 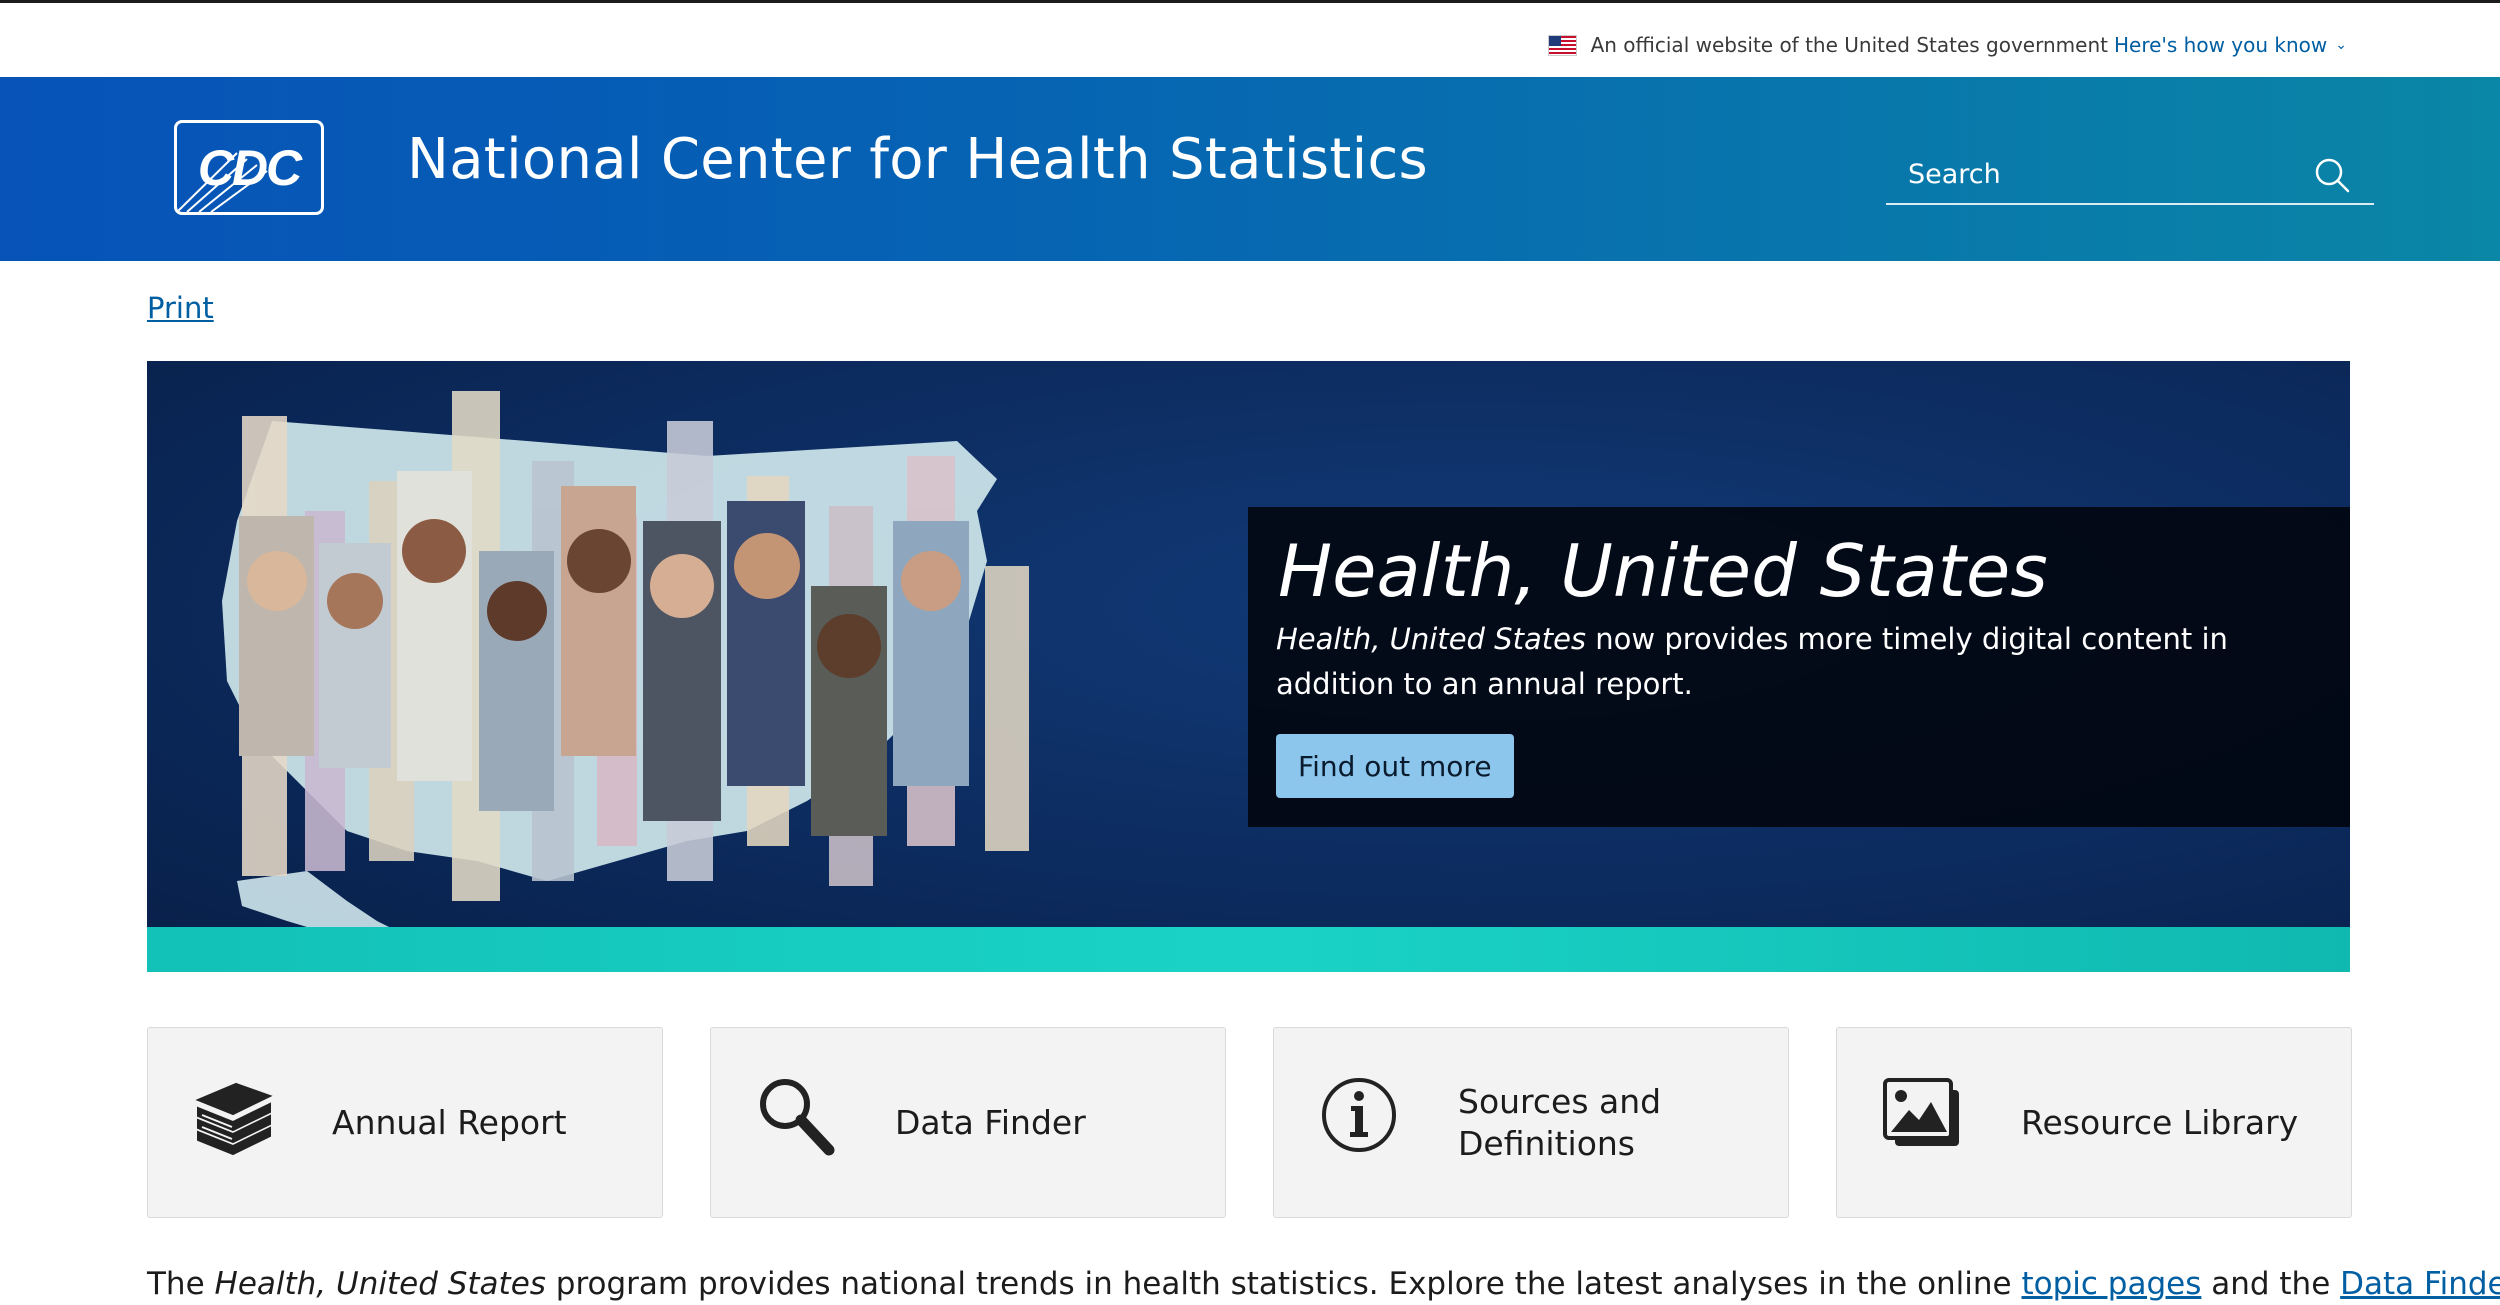 I want to click on resource-library-label: Resource Library, so click(x=2160, y=1122).